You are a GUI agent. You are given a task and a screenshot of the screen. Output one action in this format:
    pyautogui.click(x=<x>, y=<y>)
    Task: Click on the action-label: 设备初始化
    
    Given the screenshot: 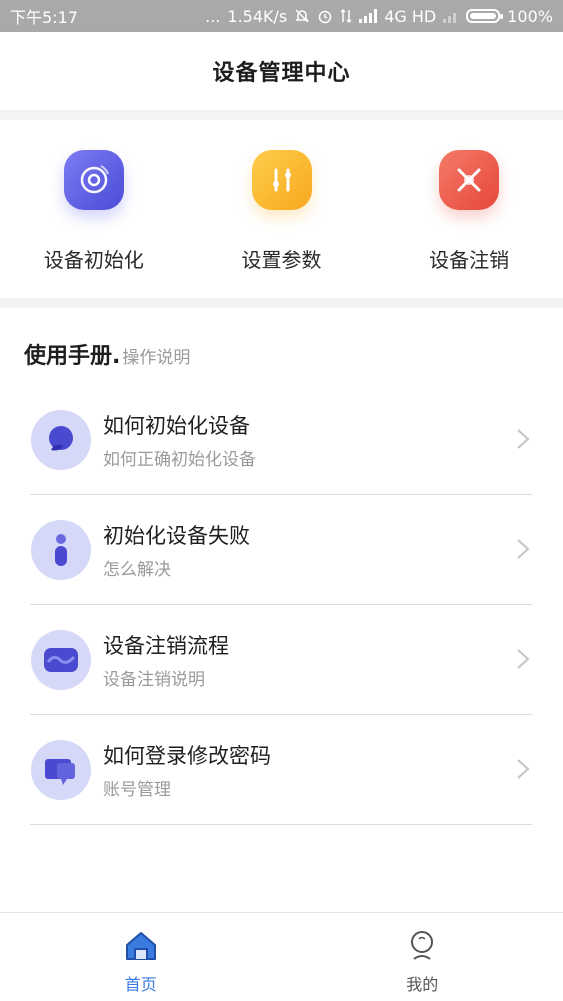 What is the action you would take?
    pyautogui.click(x=94, y=258)
    